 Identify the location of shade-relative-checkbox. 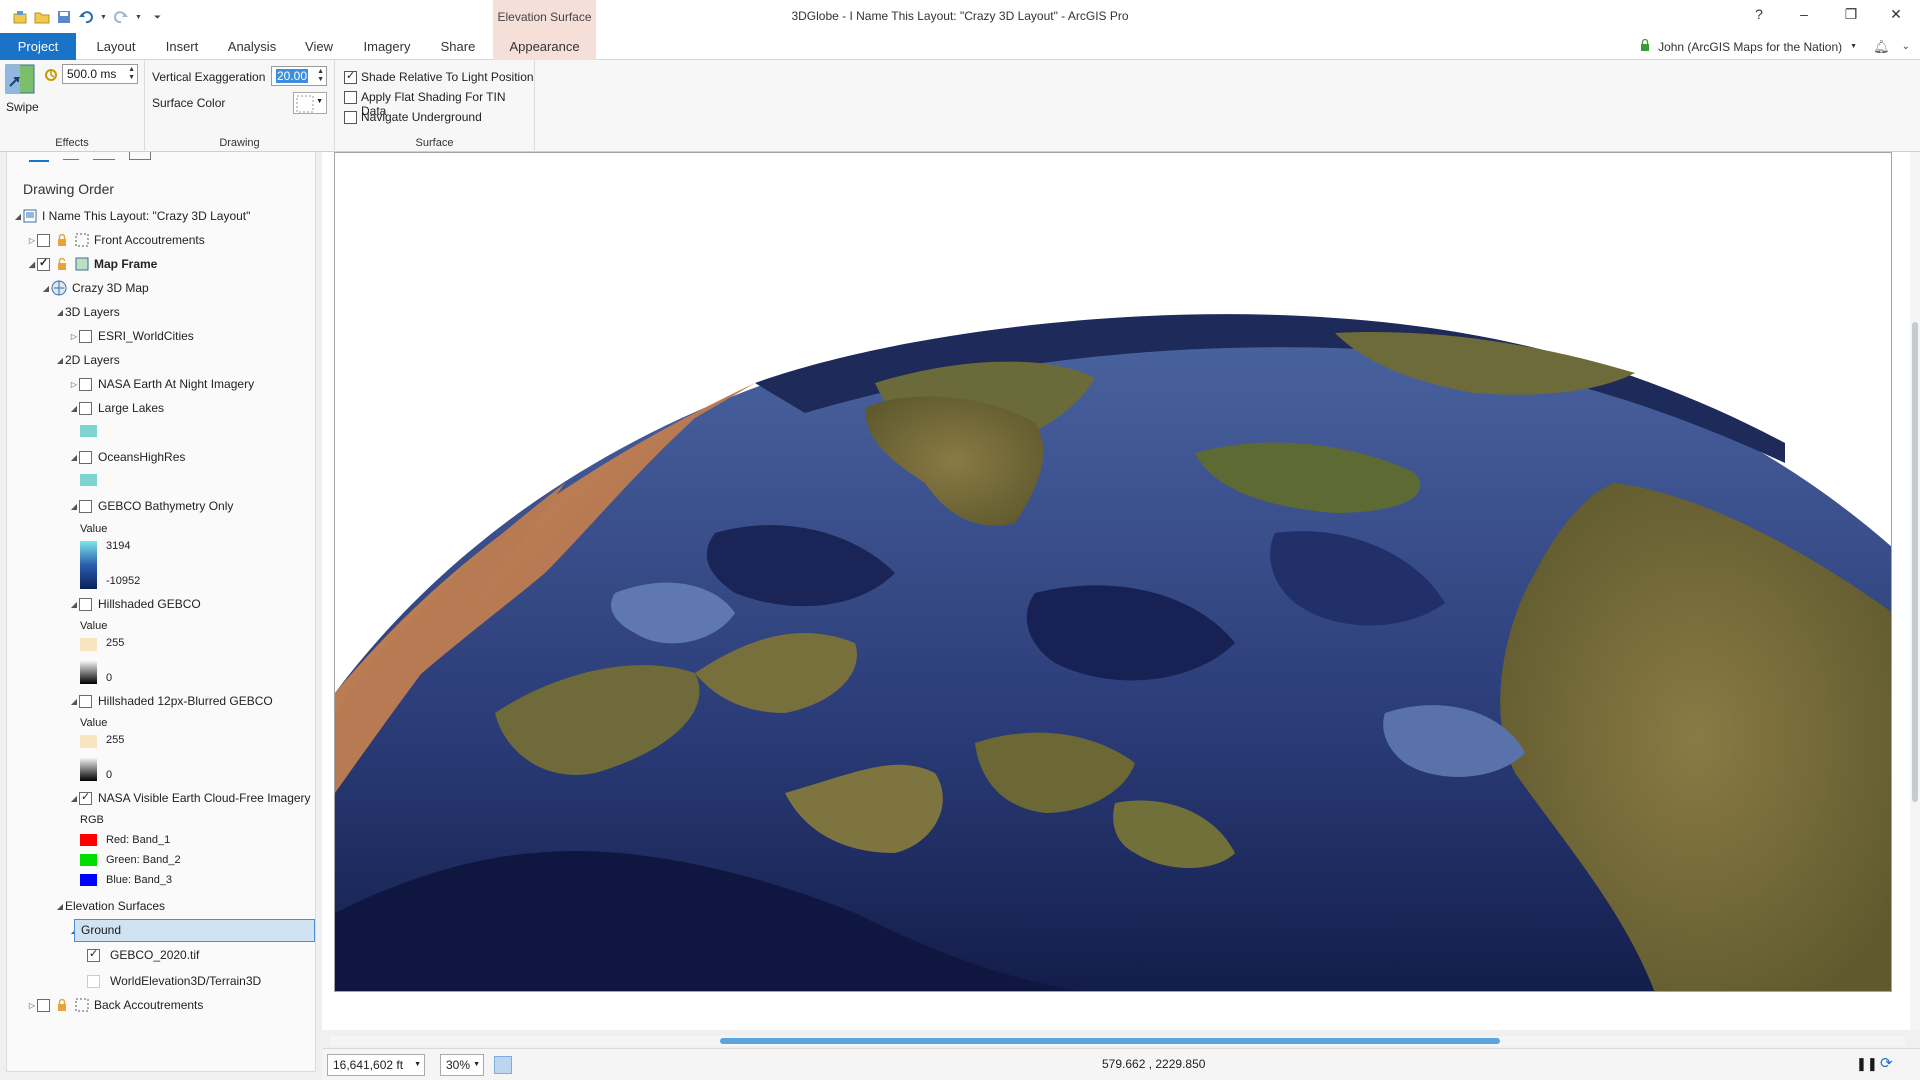
(350, 76).